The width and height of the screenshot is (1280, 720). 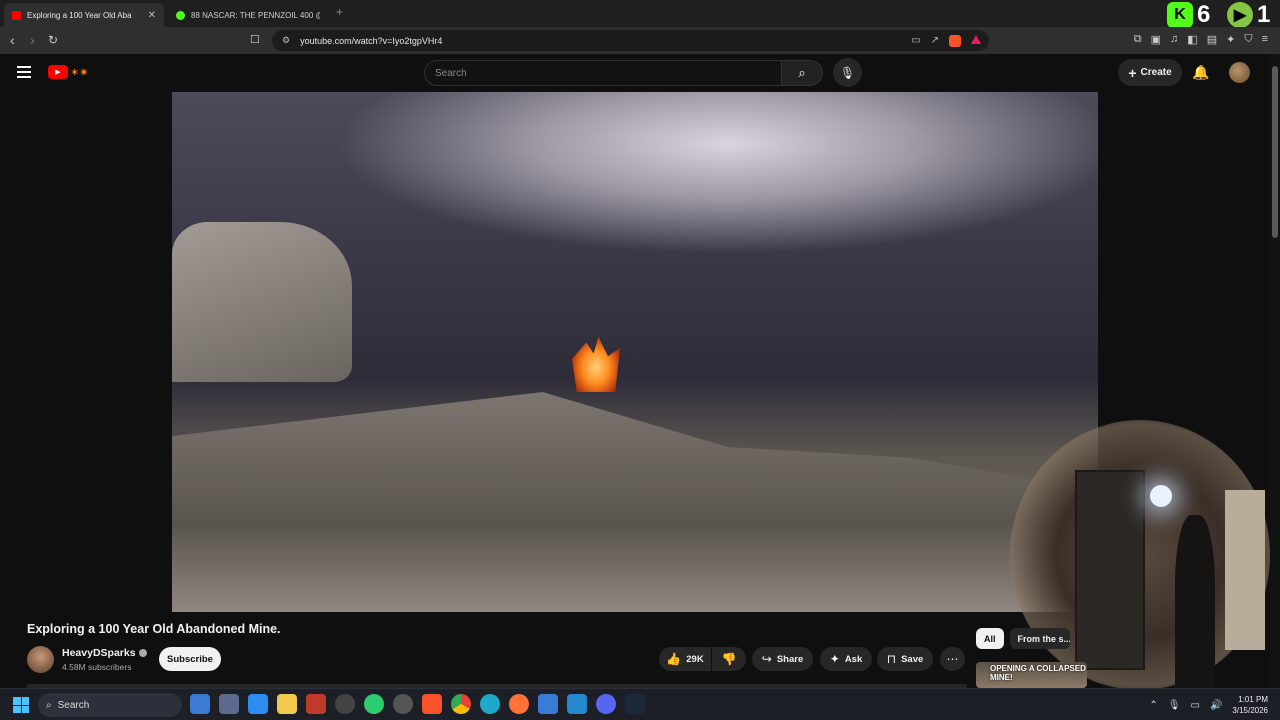 I want to click on scrollbar-thumb, so click(x=1275, y=152).